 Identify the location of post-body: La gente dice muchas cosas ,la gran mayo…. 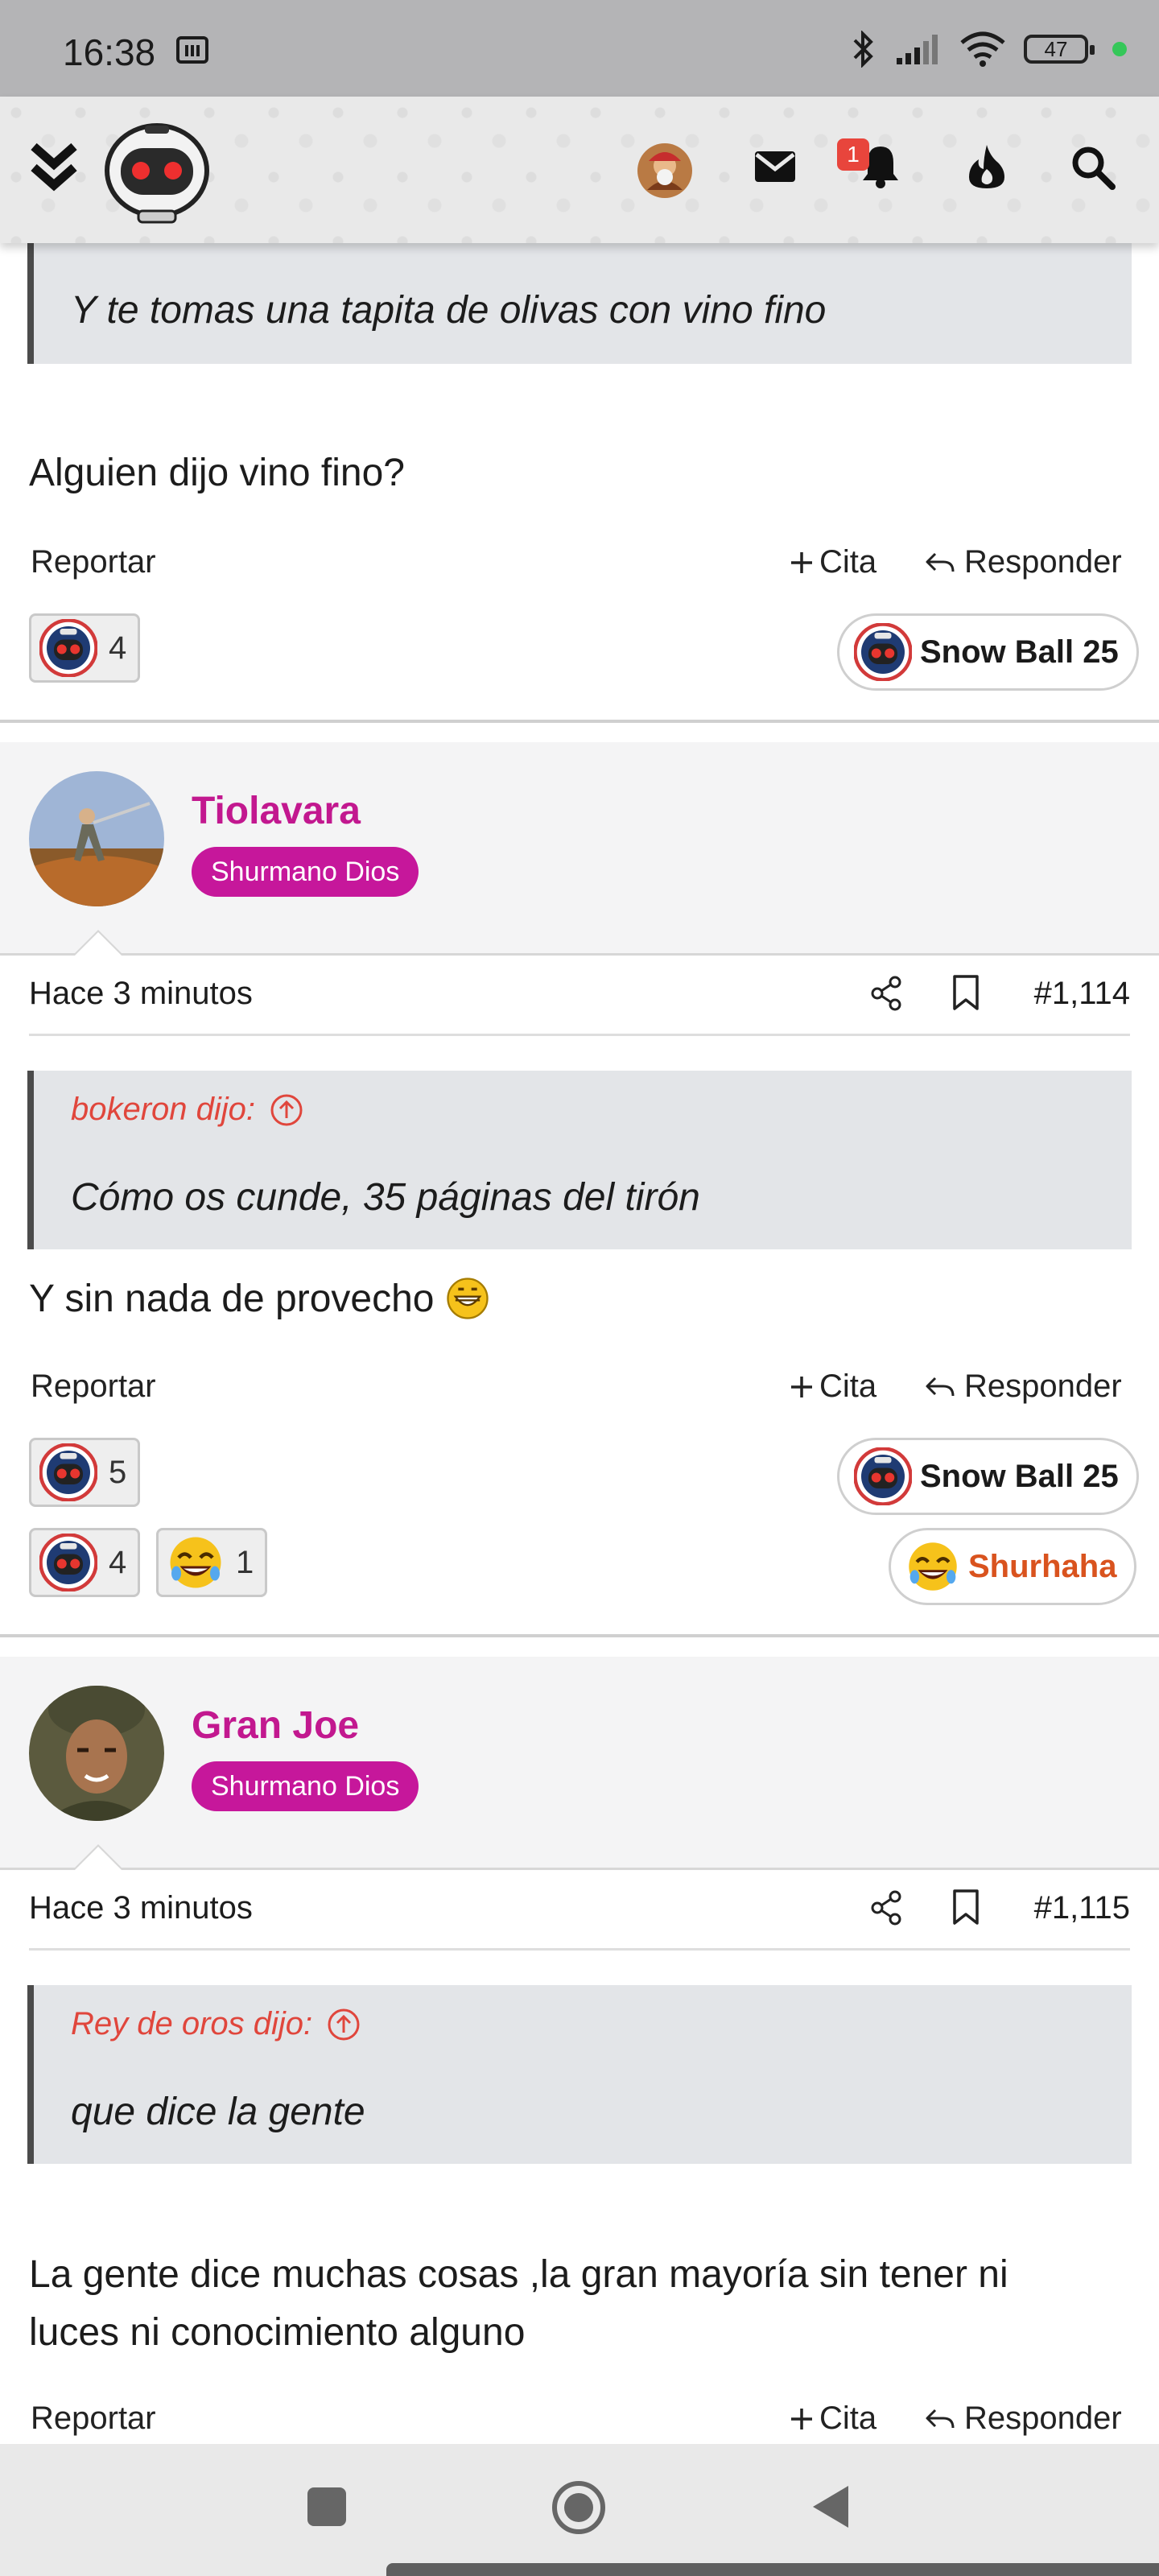
(518, 2303).